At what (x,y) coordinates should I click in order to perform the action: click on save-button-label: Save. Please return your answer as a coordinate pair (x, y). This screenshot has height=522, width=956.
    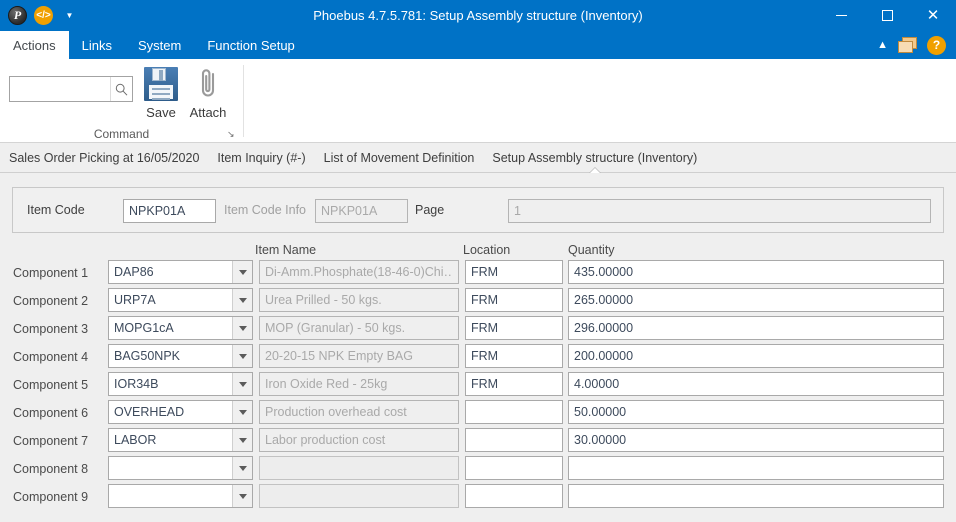
    Looking at the image, I should click on (161, 112).